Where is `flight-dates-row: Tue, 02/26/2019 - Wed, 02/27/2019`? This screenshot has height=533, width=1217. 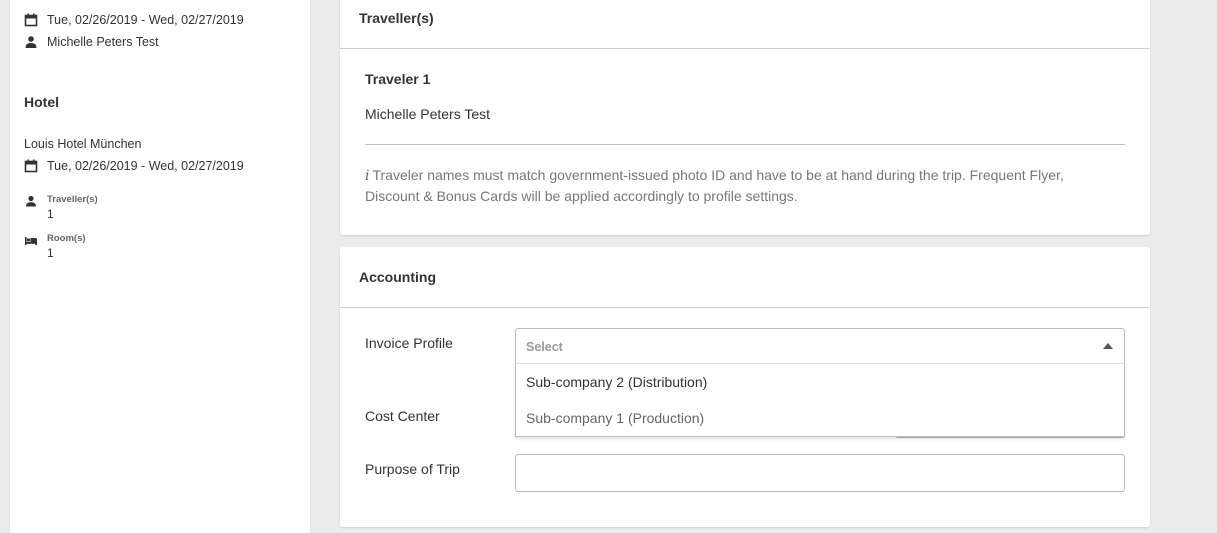
flight-dates-row: Tue, 02/26/2019 - Wed, 02/27/2019 is located at coordinates (134, 20).